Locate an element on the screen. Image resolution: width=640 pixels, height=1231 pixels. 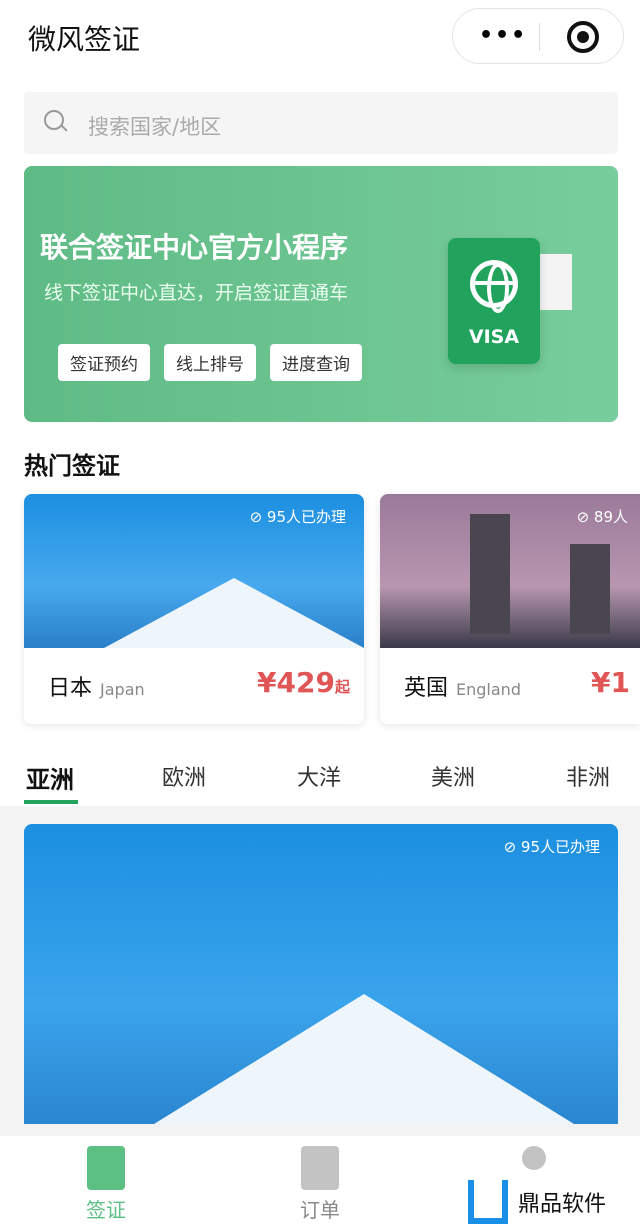
tab-europe: 欧洲 is located at coordinates (184, 776).